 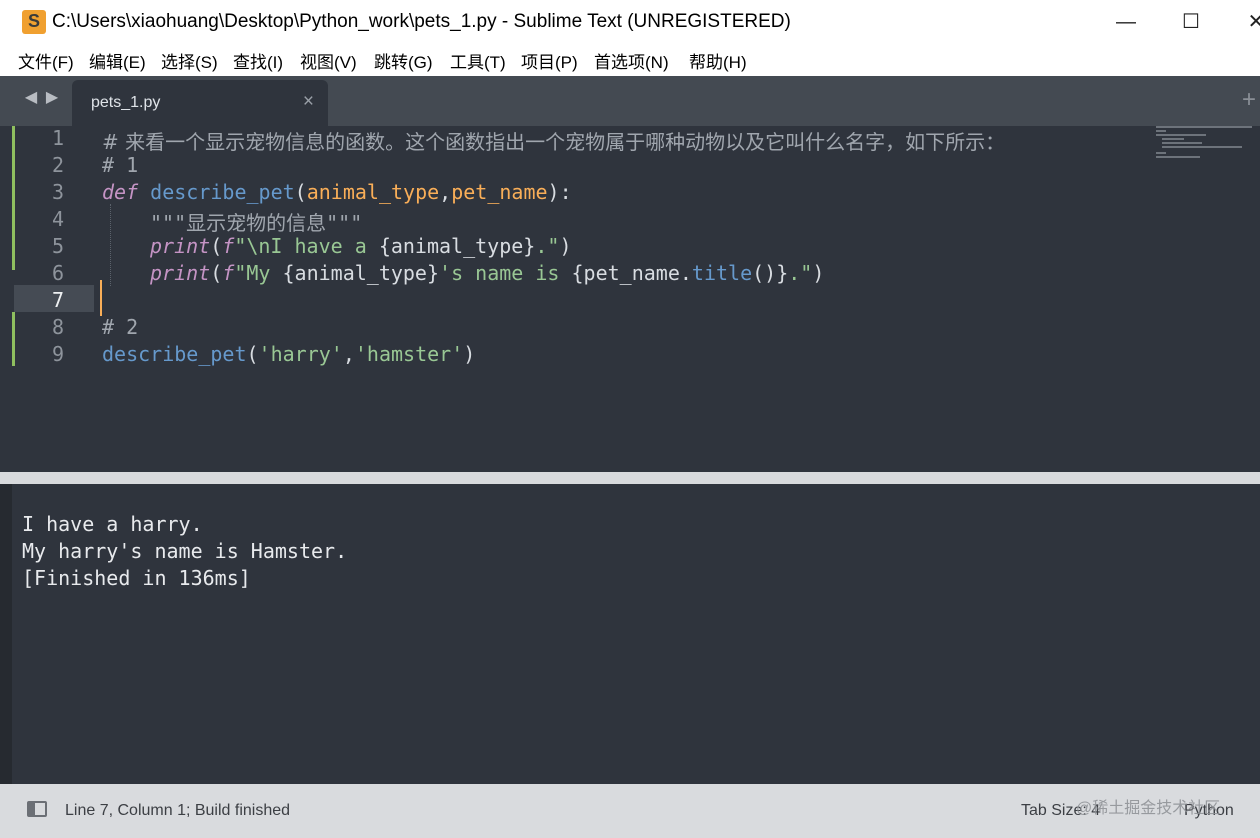 I want to click on param-animal-type: animal_type, so click(x=373, y=192).